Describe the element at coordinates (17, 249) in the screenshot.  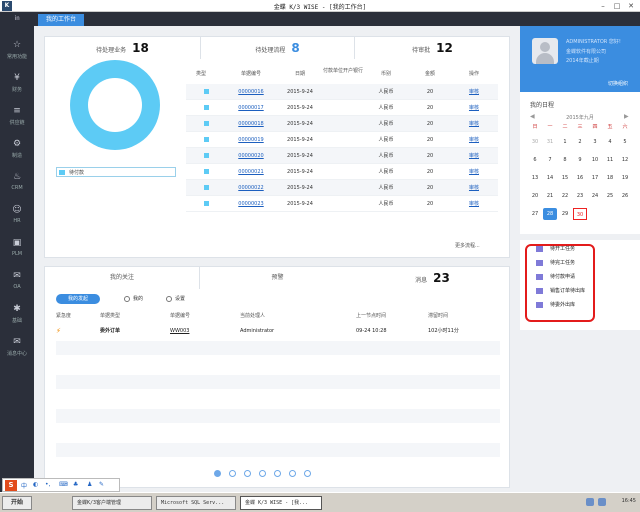
I see `sidebar-item-6: ▣ PLM` at that location.